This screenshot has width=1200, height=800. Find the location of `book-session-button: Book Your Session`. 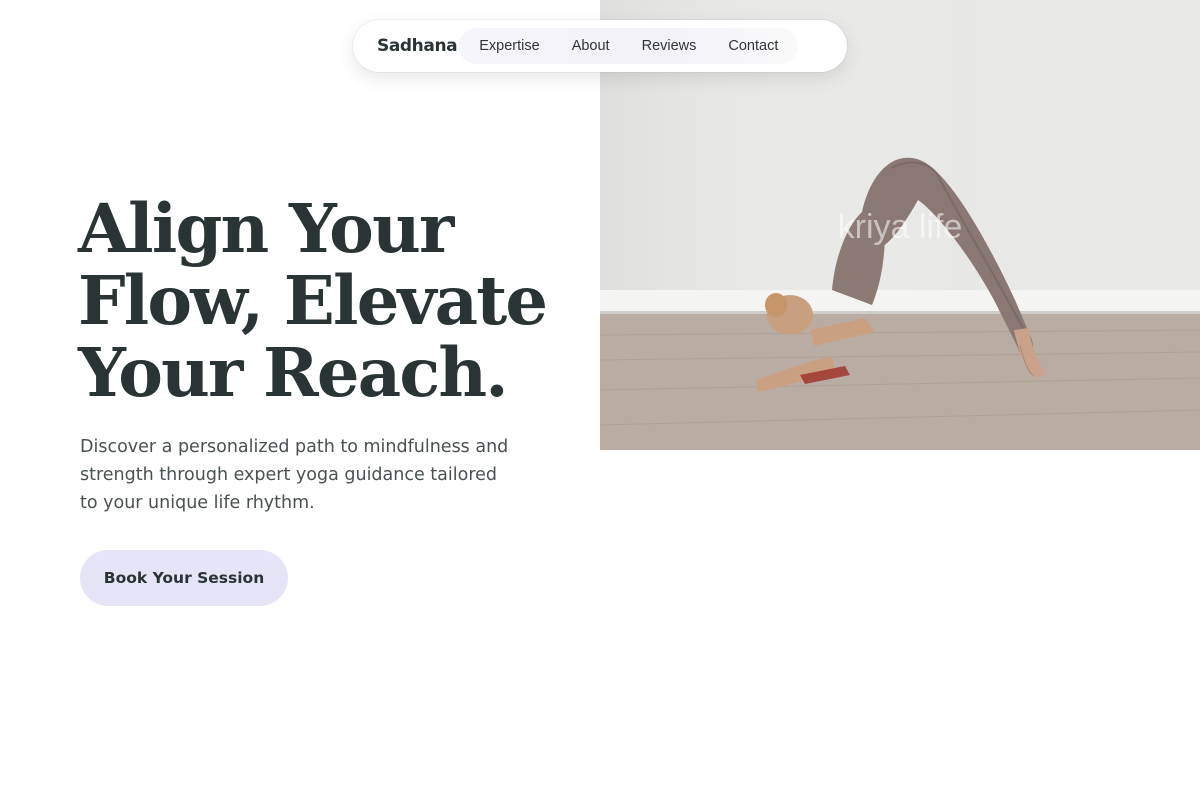

book-session-button: Book Your Session is located at coordinates (184, 578).